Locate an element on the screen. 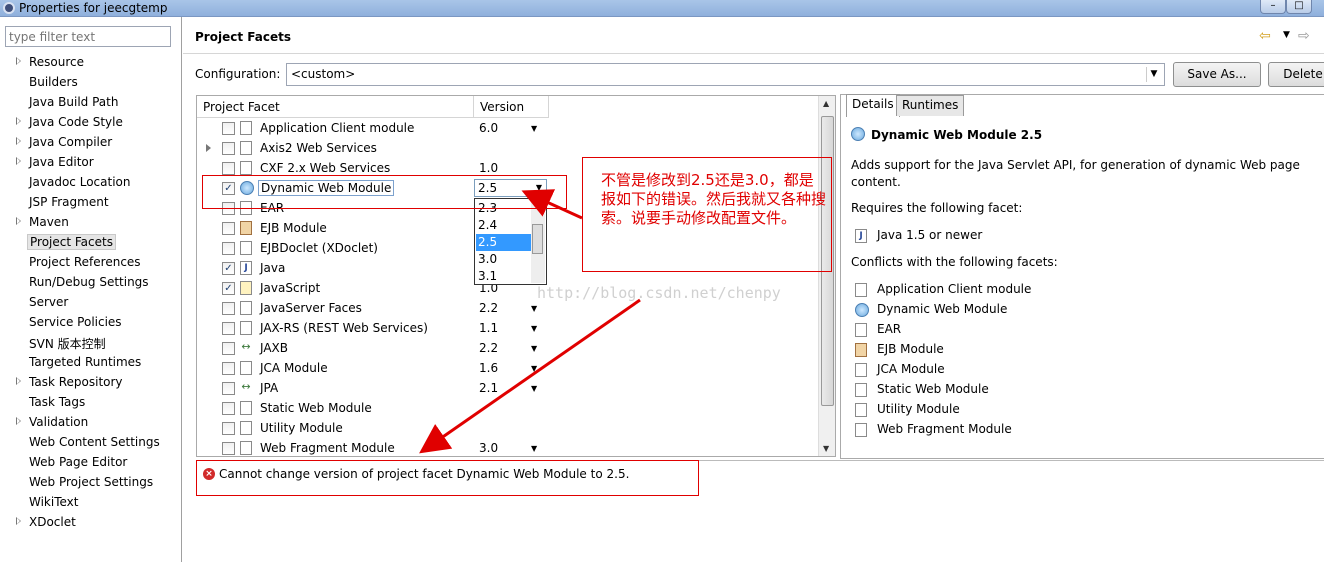 The height and width of the screenshot is (562, 1324). annotation-arrows is located at coordinates (530, 321).